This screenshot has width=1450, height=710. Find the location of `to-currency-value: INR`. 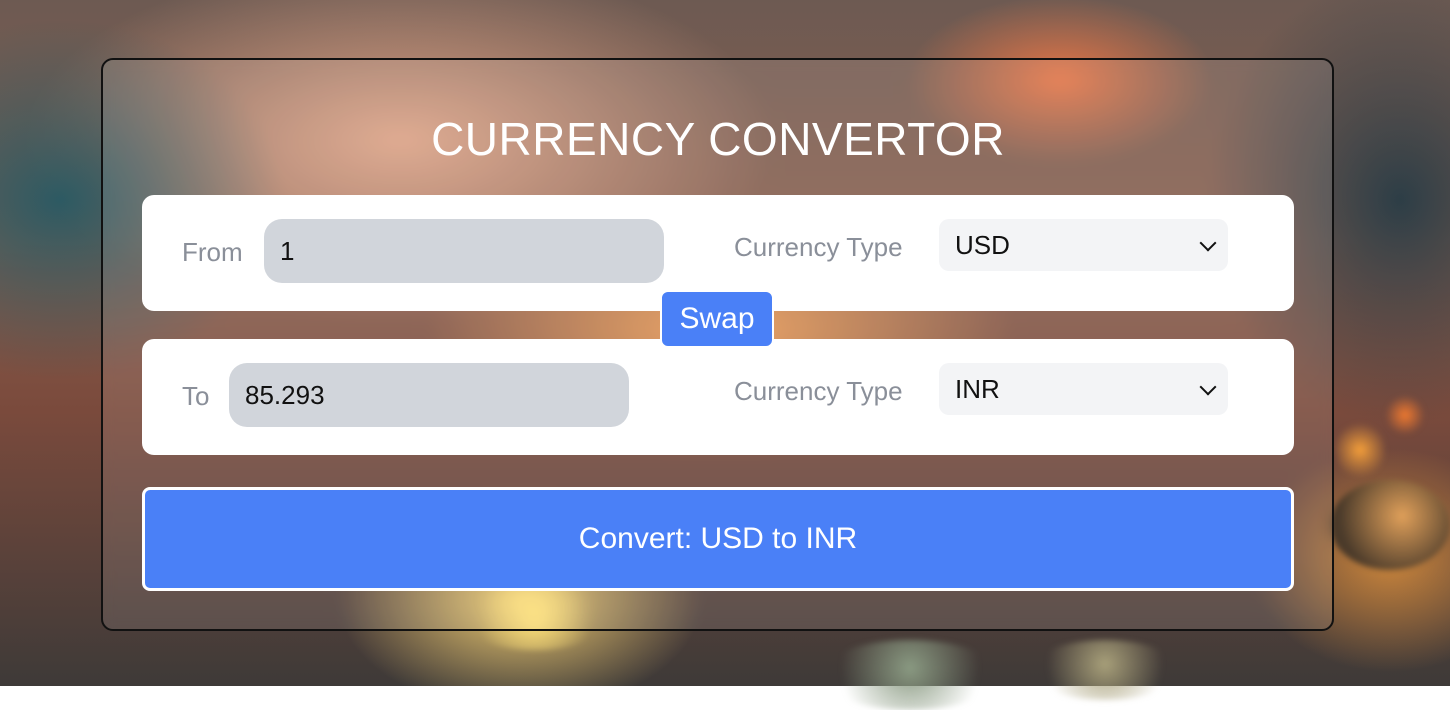

to-currency-value: INR is located at coordinates (977, 389).